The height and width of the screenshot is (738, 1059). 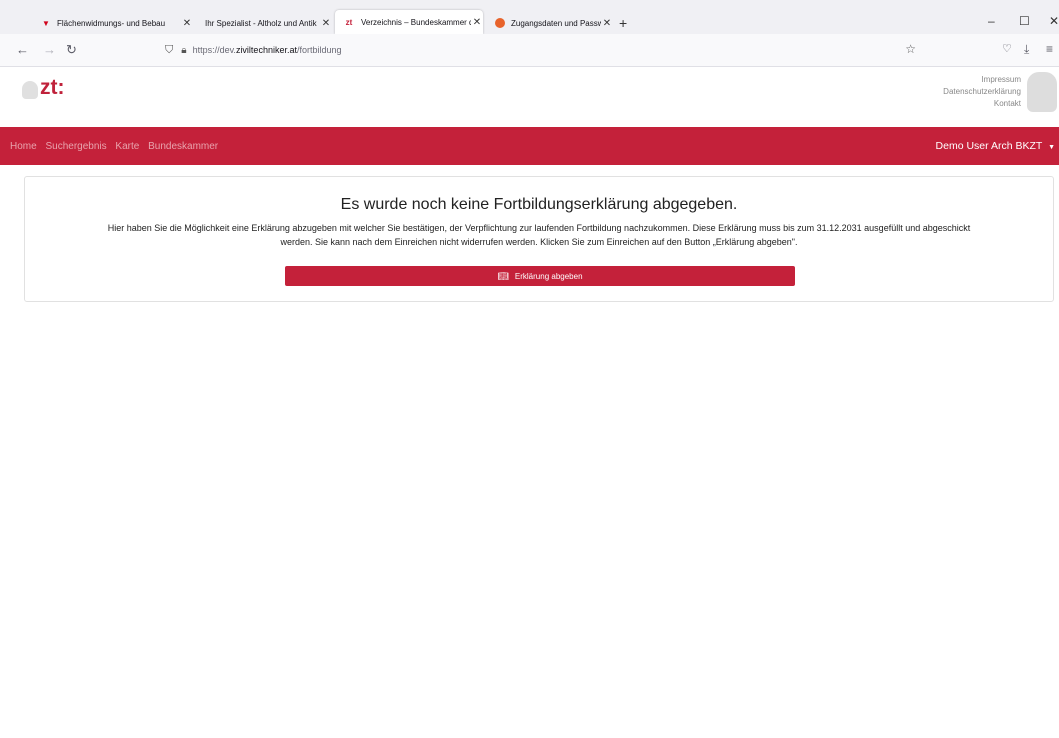 What do you see at coordinates (910, 49) in the screenshot?
I see `bookmark-star-icon: ☆` at bounding box center [910, 49].